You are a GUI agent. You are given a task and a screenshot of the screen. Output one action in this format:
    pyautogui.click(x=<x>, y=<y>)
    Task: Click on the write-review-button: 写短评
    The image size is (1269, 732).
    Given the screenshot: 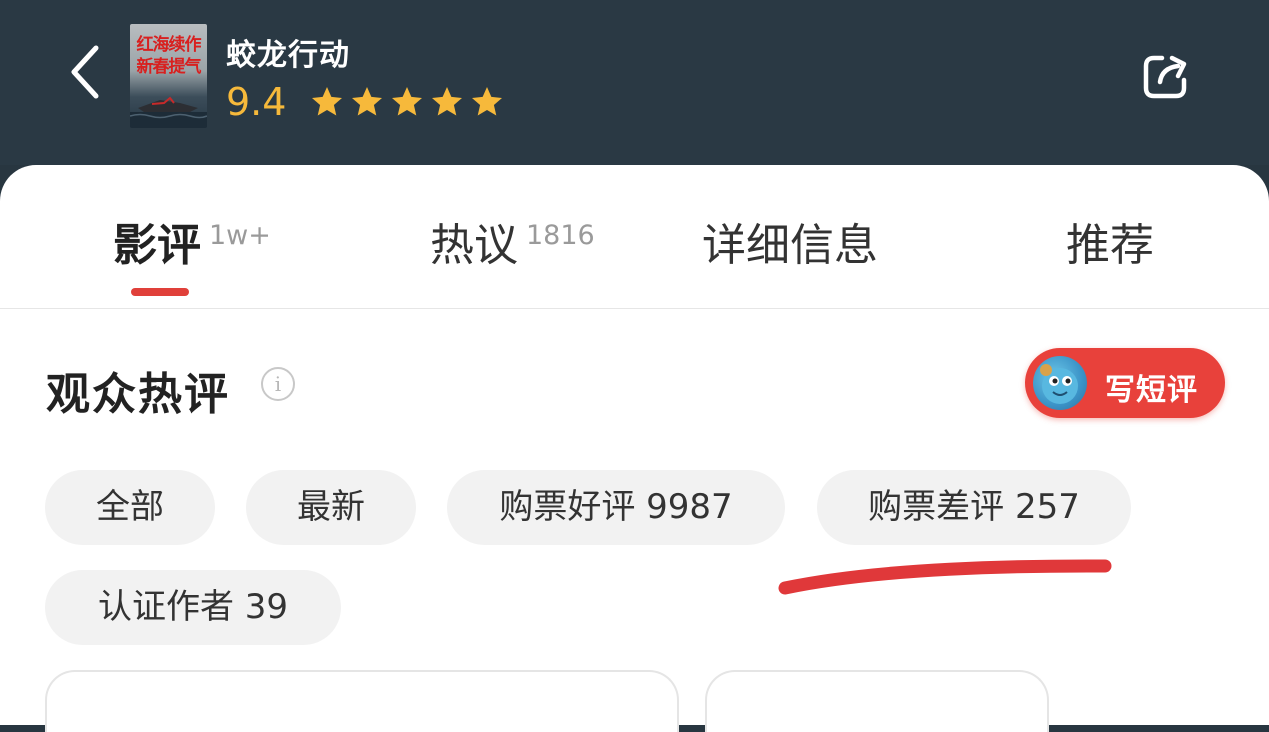 What is the action you would take?
    pyautogui.click(x=1125, y=383)
    